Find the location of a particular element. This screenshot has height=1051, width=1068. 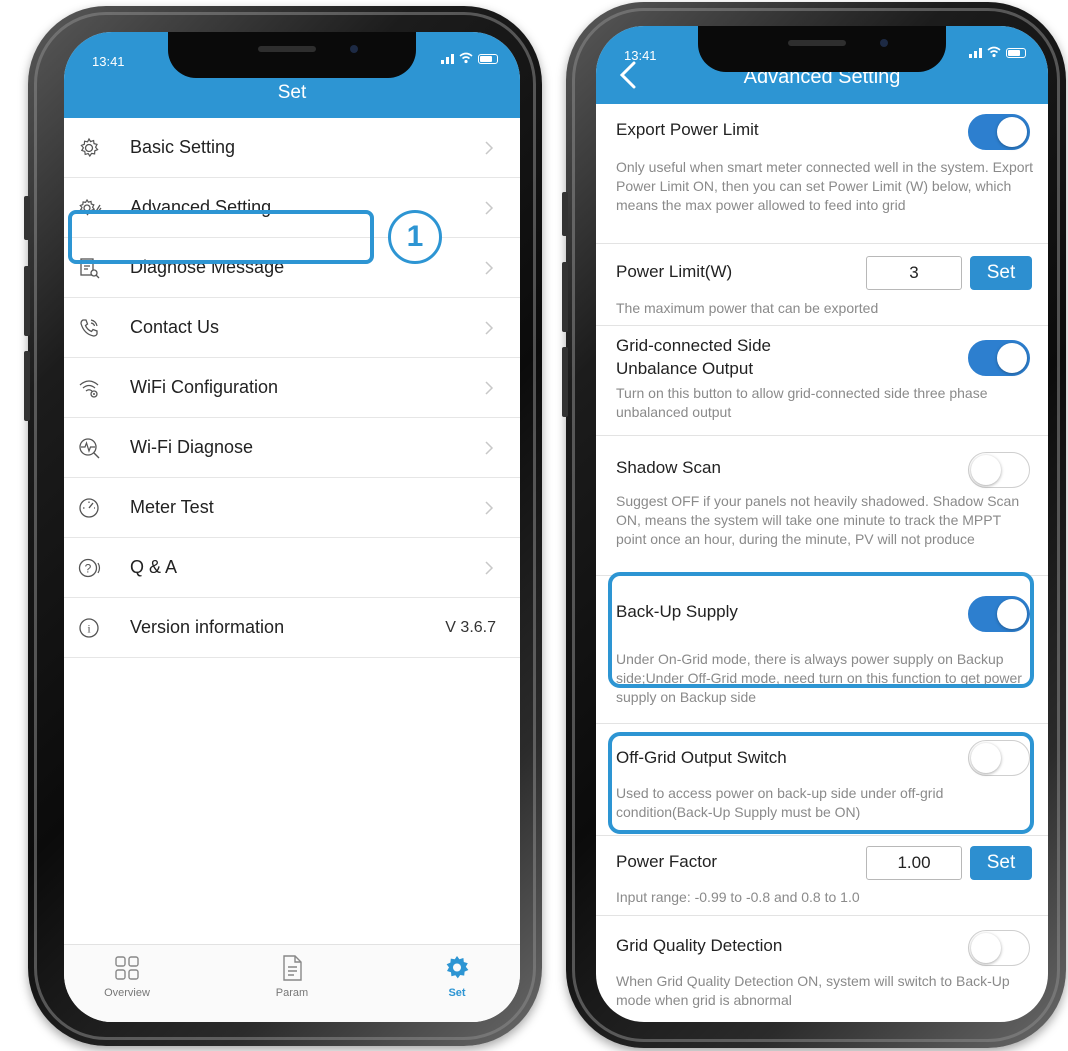

setting-title: Off-Grid Output Switch is located at coordinates (701, 757).